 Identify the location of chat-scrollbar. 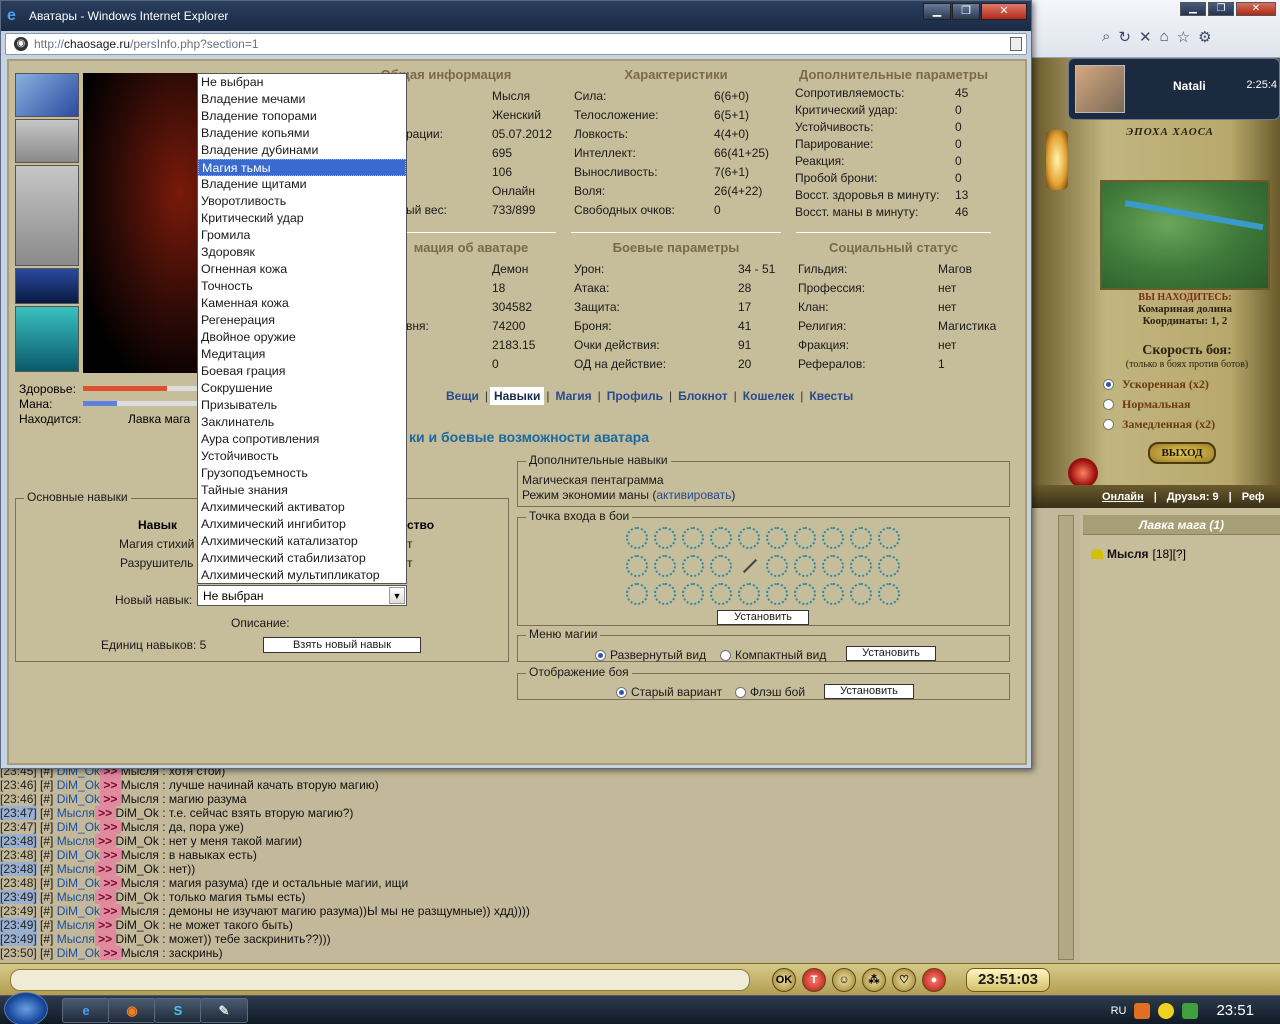
(1066, 737).